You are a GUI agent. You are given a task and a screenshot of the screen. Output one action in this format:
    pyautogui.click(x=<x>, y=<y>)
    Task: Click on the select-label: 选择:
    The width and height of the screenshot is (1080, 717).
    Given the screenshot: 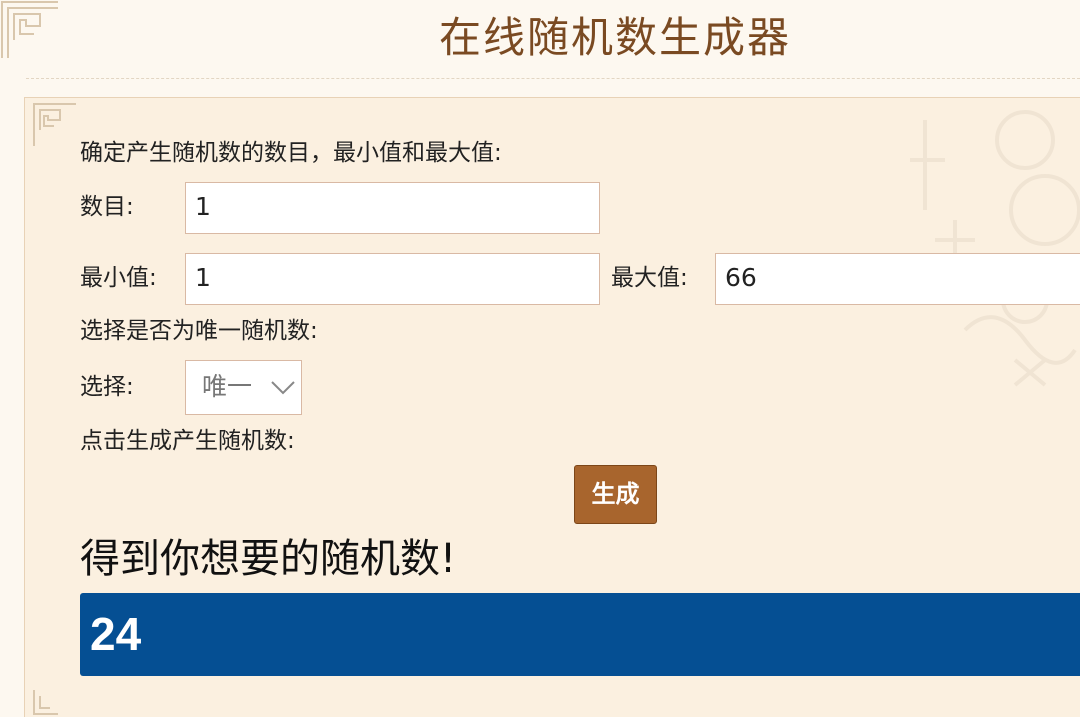 What is the action you would take?
    pyautogui.click(x=107, y=387)
    